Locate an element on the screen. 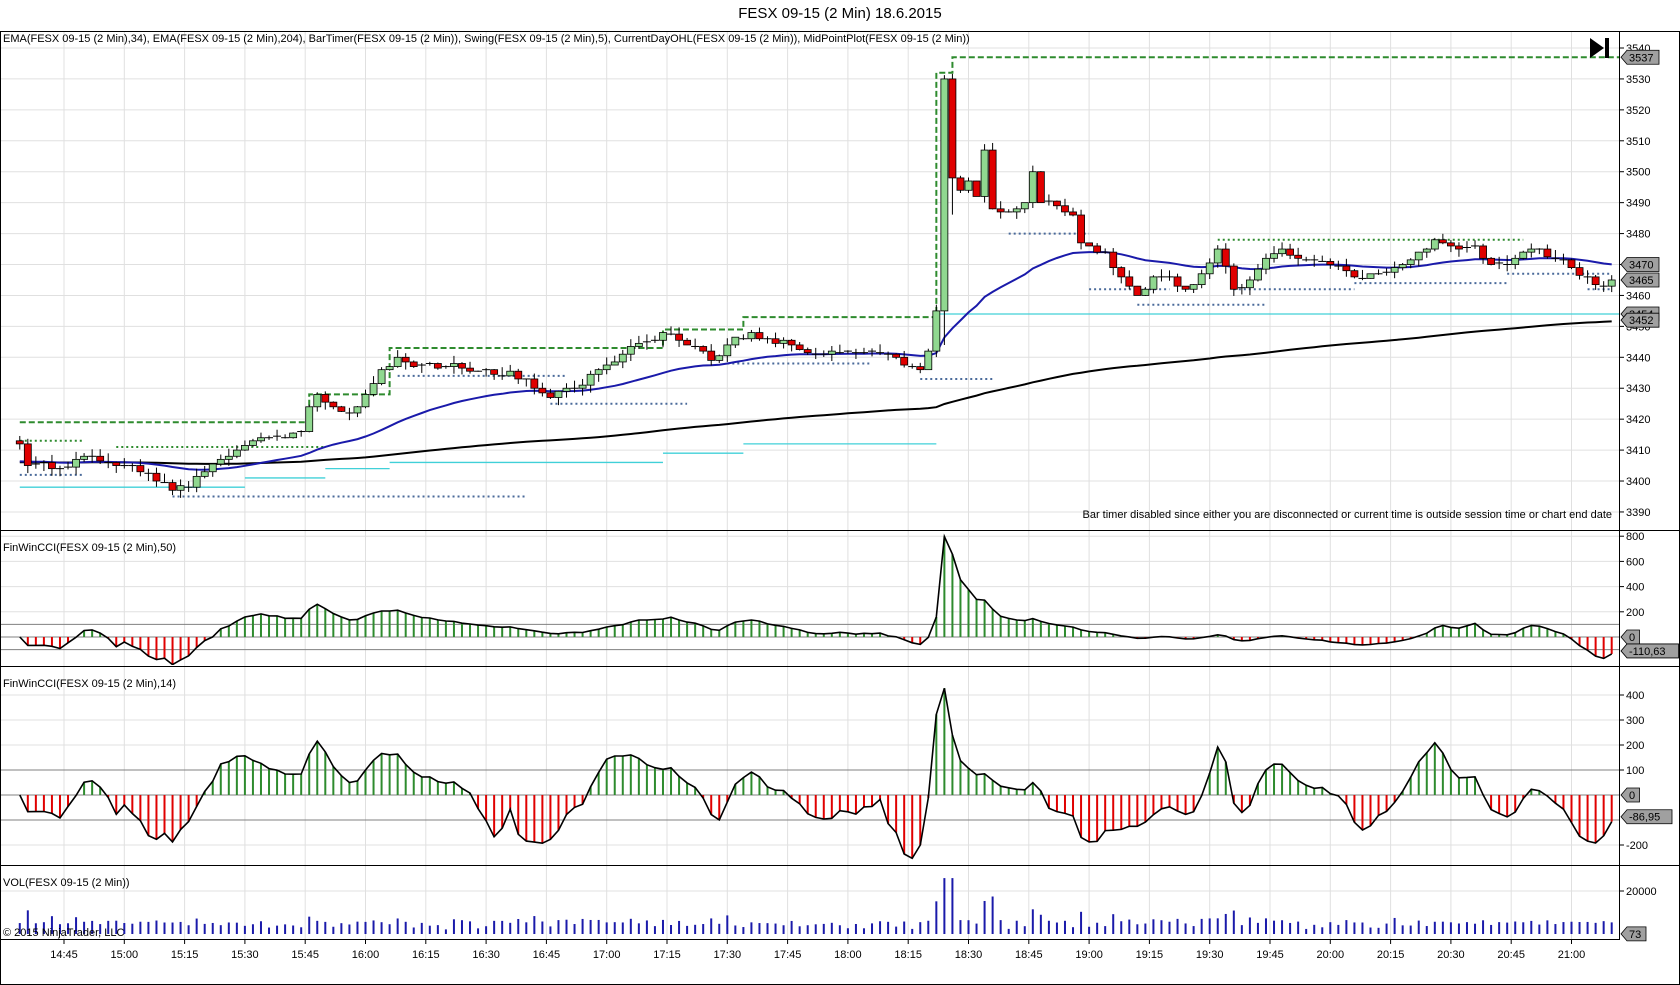 The height and width of the screenshot is (985, 1680). price-tick-label: 3400 is located at coordinates (1638, 482).